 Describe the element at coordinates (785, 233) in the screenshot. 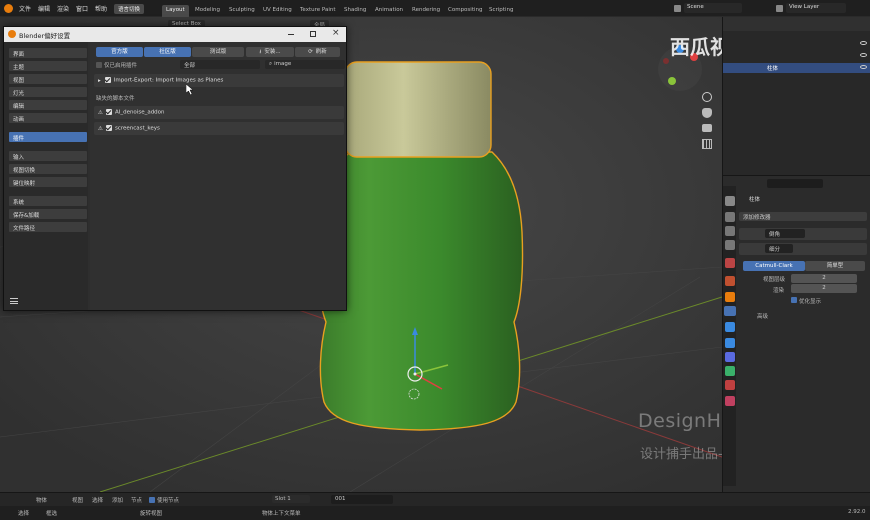

I see `modifier-bevel-name: 倒角` at that location.